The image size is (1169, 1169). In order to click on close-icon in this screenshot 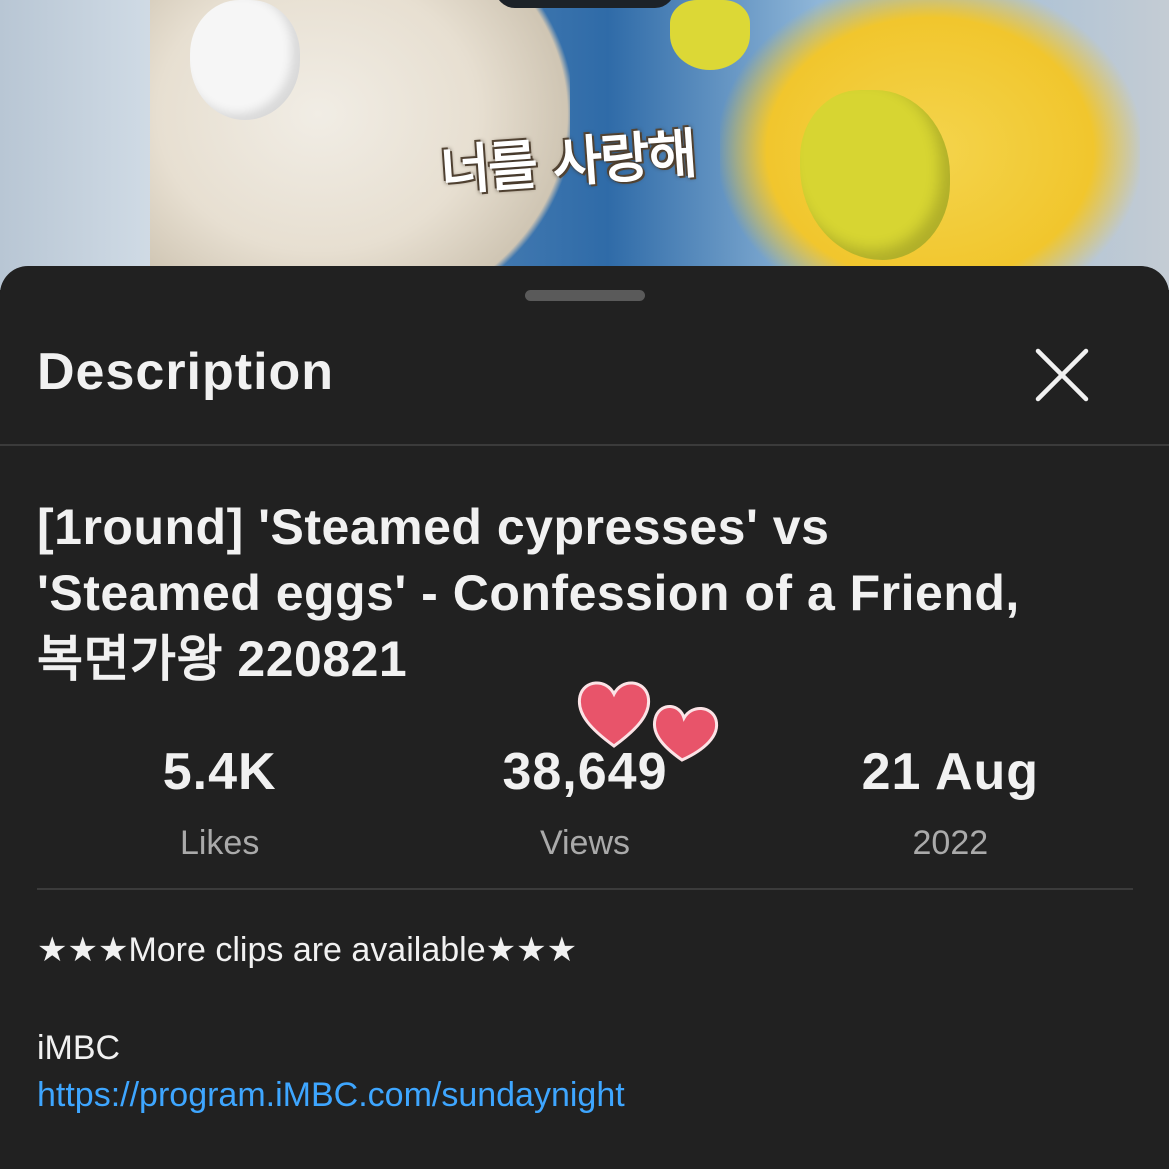, I will do `click(1062, 375)`.